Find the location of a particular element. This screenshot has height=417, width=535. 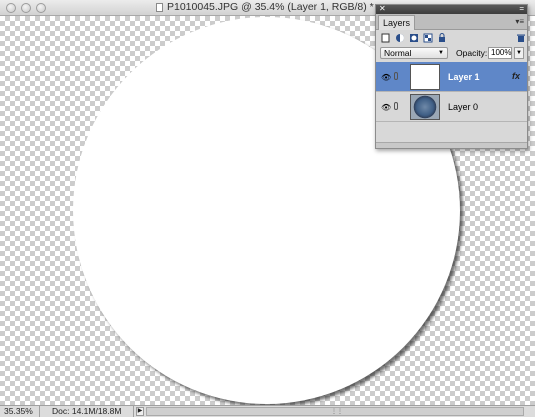

panel-menu-icon: ▾≡ is located at coordinates (519, 21).